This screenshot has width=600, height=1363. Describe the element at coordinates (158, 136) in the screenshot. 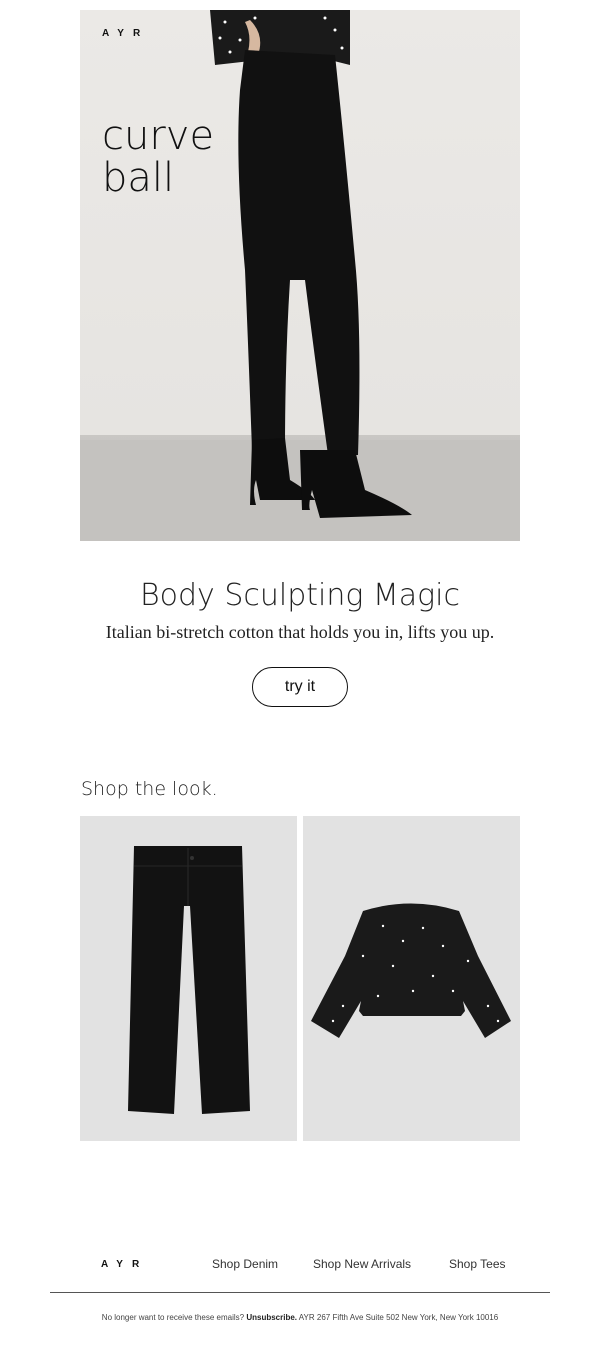

I see `hero-tagline-line1: curve` at that location.